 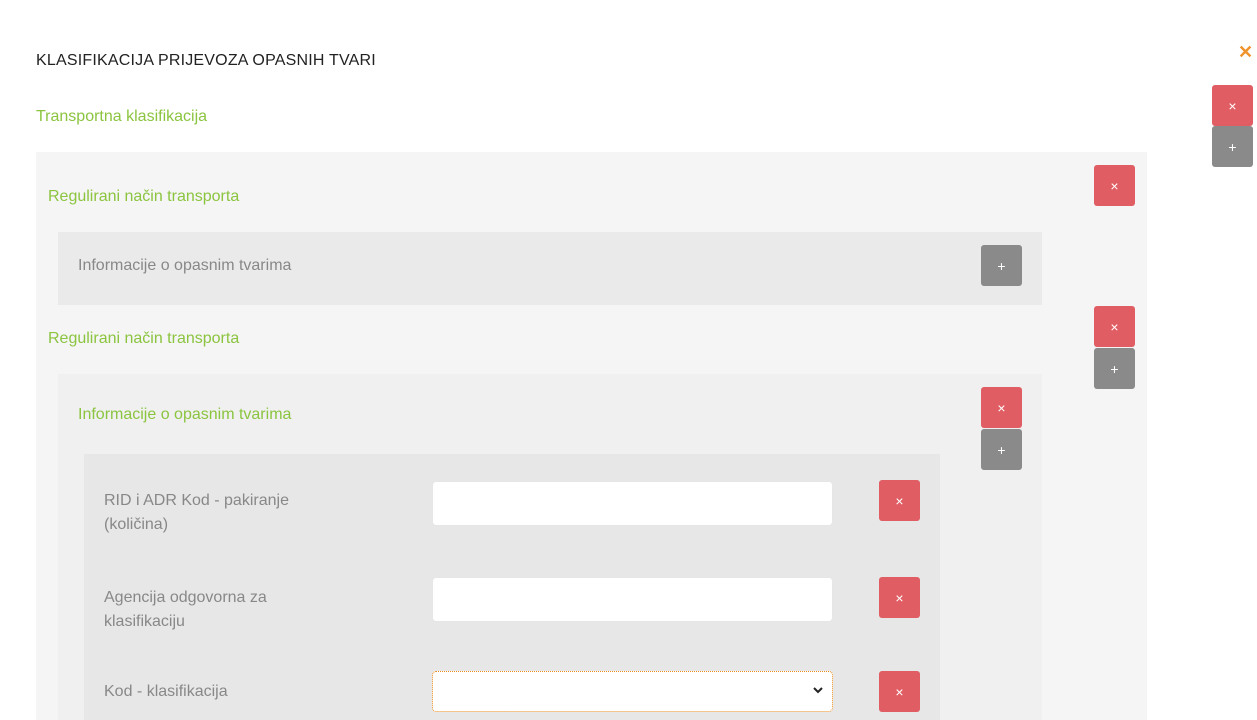 I want to click on classification-code-select, so click(x=632, y=691).